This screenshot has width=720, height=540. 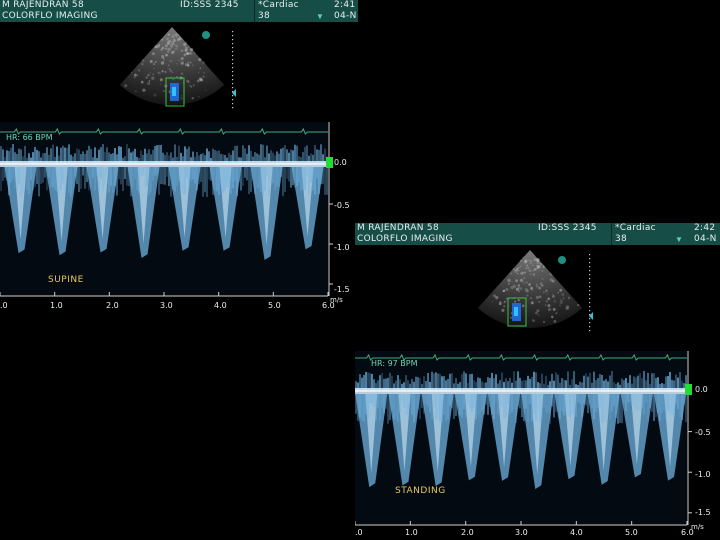 I want to click on x-tick: 1.0, so click(x=411, y=532).